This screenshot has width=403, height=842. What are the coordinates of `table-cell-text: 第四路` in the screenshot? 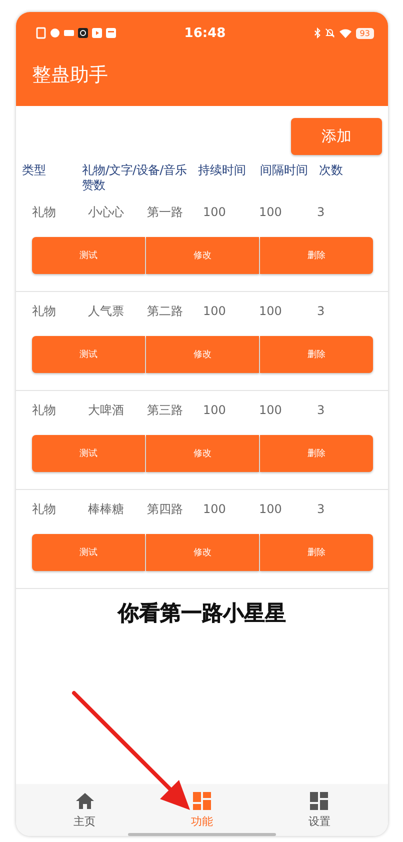 It's located at (165, 509).